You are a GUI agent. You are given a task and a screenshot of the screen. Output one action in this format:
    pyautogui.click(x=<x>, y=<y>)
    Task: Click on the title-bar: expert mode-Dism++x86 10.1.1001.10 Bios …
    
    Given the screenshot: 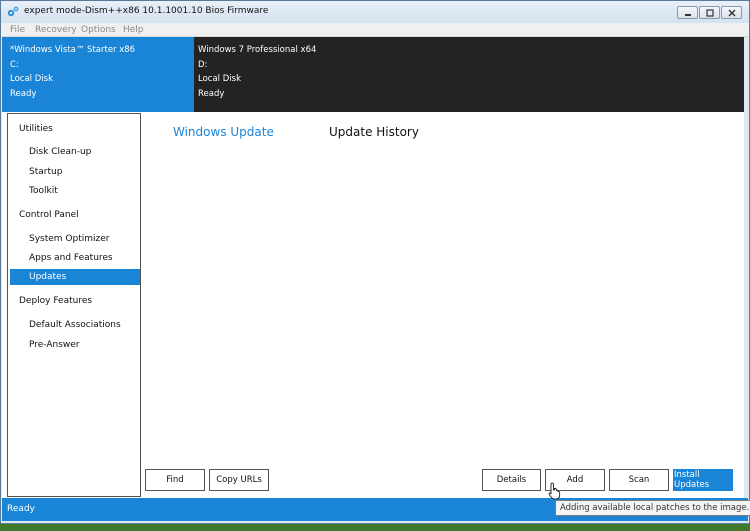 What is the action you would take?
    pyautogui.click(x=375, y=12)
    